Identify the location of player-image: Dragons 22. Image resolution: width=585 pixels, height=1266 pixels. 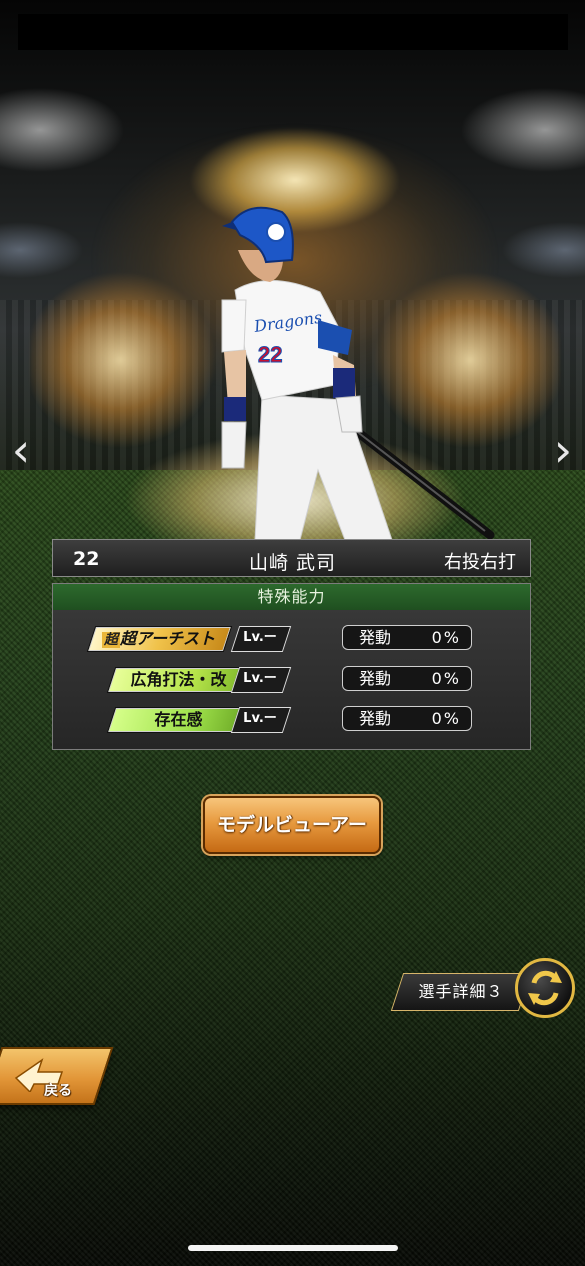
(358, 373).